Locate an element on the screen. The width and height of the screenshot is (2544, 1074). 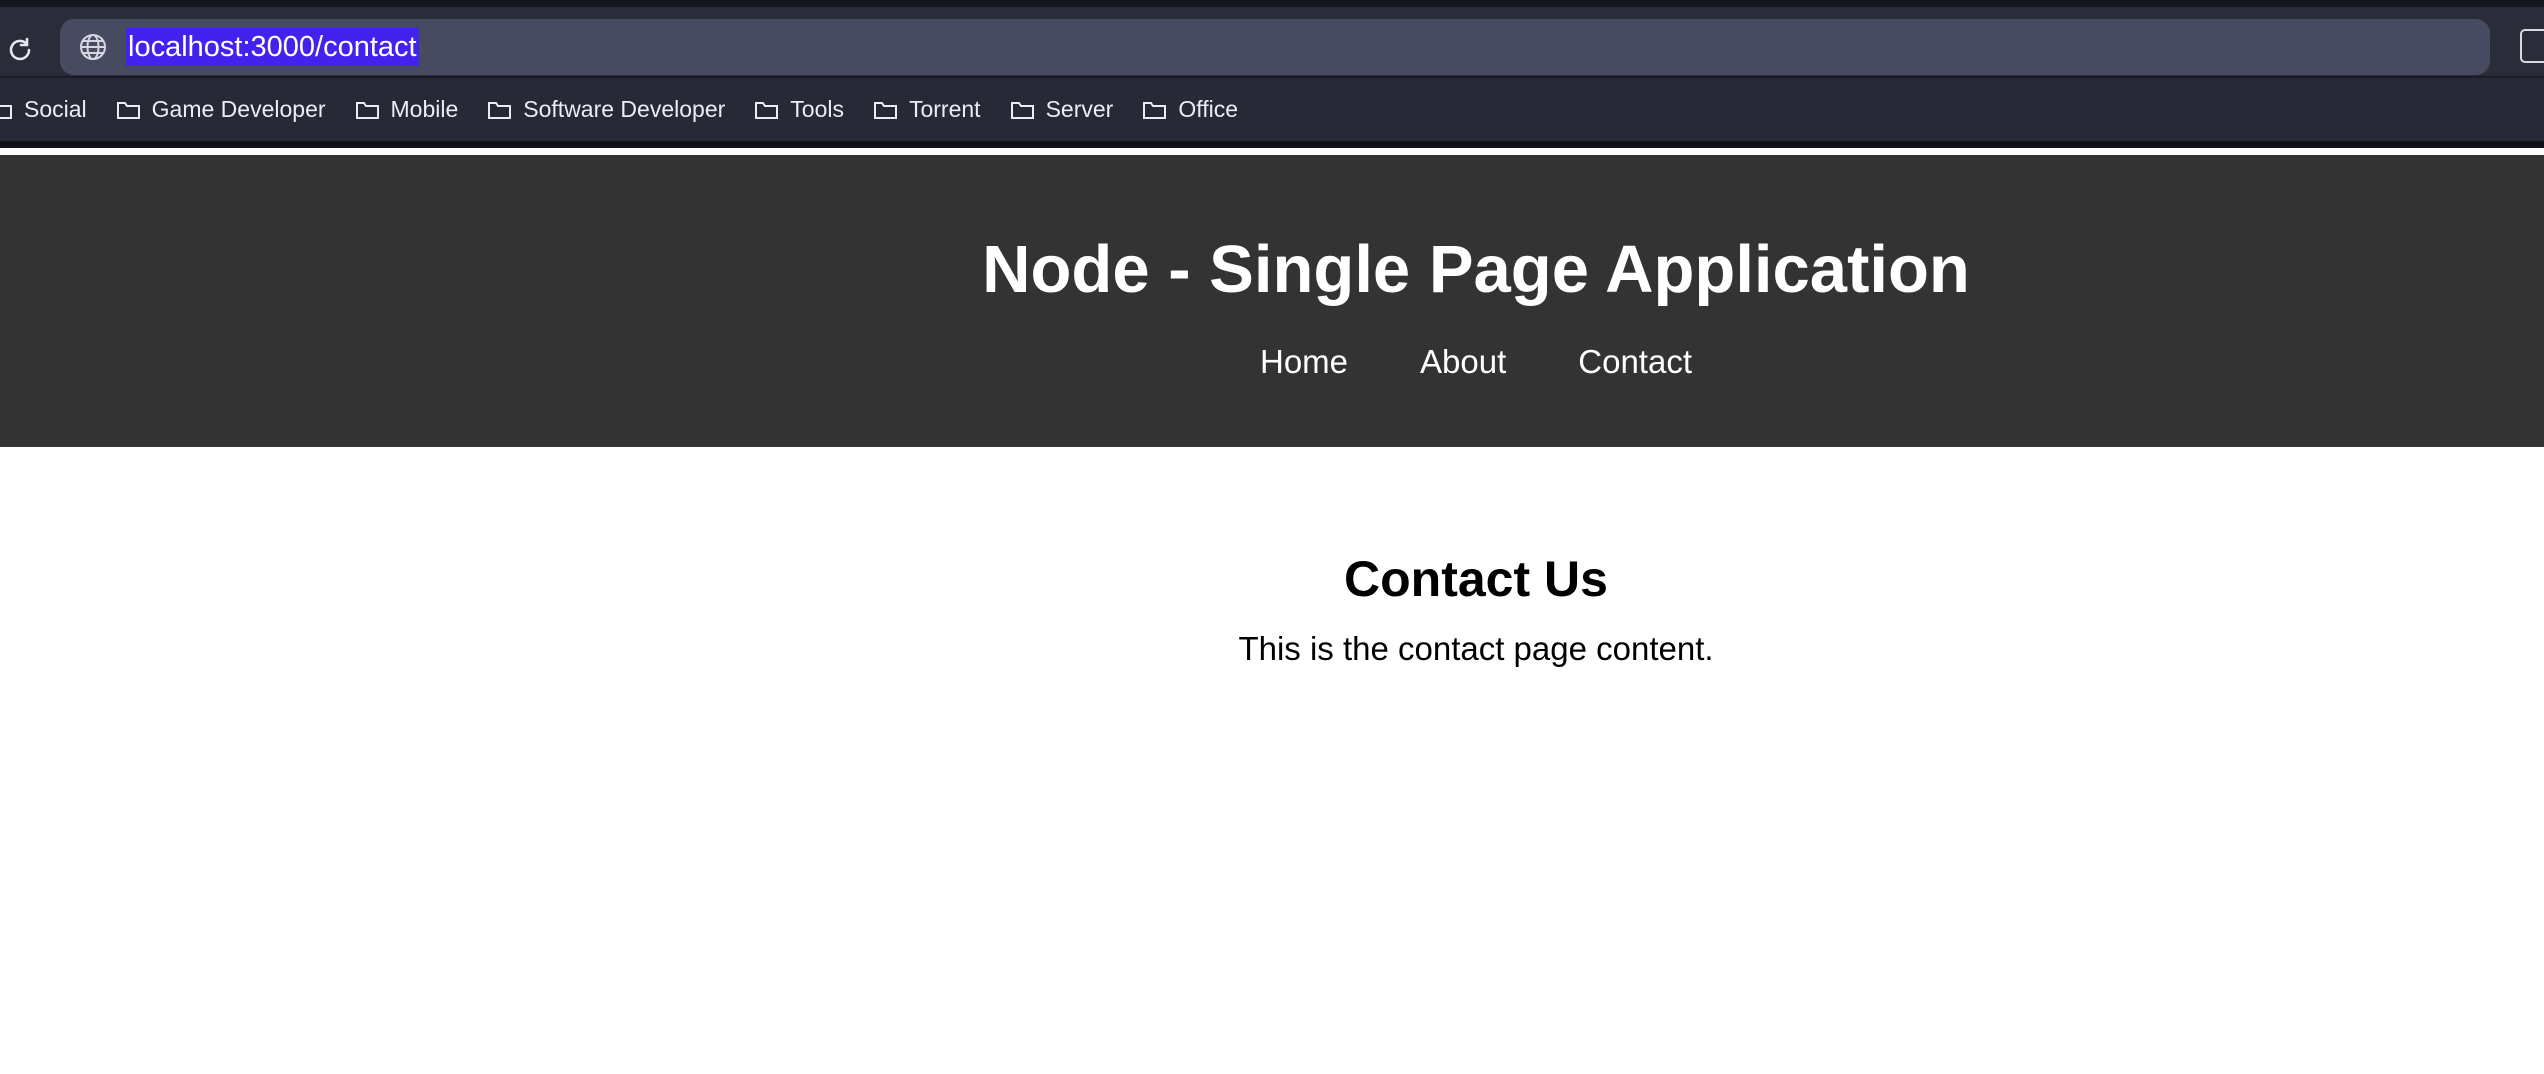
address-bar: localhost:3000/contact is located at coordinates (1275, 47).